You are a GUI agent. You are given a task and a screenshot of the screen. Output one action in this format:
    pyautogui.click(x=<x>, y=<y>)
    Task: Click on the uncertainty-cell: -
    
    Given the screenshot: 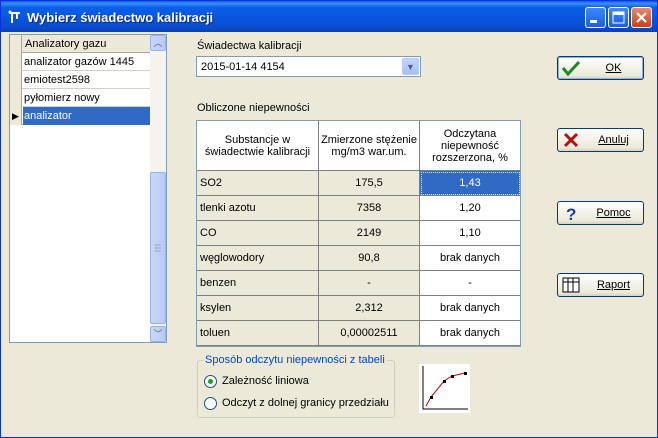 What is the action you would take?
    pyautogui.click(x=470, y=283)
    